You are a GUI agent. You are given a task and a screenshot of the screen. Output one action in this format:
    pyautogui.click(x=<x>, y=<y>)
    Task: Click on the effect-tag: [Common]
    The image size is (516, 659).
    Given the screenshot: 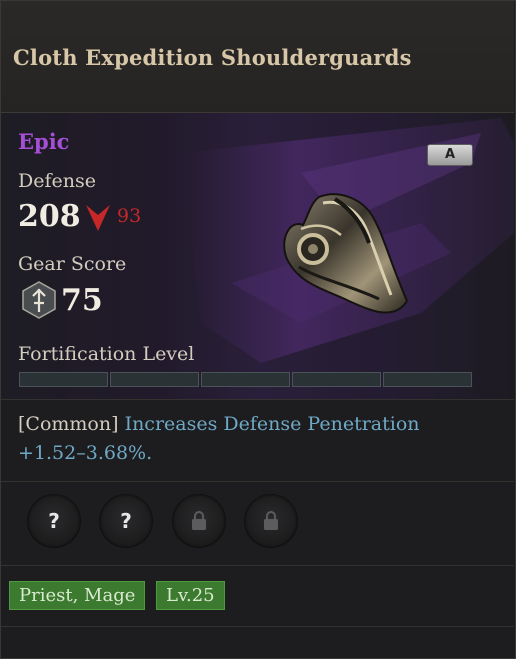 What is the action you would take?
    pyautogui.click(x=68, y=424)
    